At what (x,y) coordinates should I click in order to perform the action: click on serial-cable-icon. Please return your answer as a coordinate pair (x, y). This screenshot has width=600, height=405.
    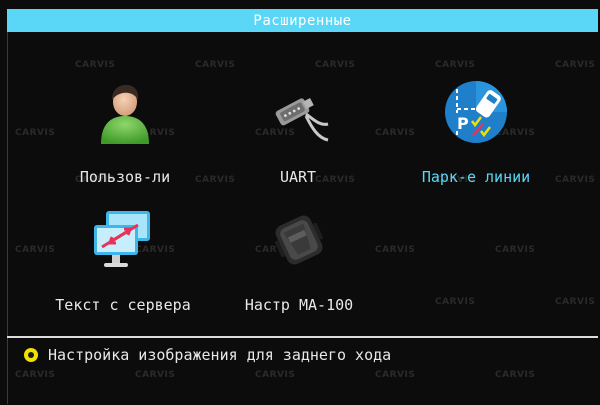
    Looking at the image, I should click on (298, 112).